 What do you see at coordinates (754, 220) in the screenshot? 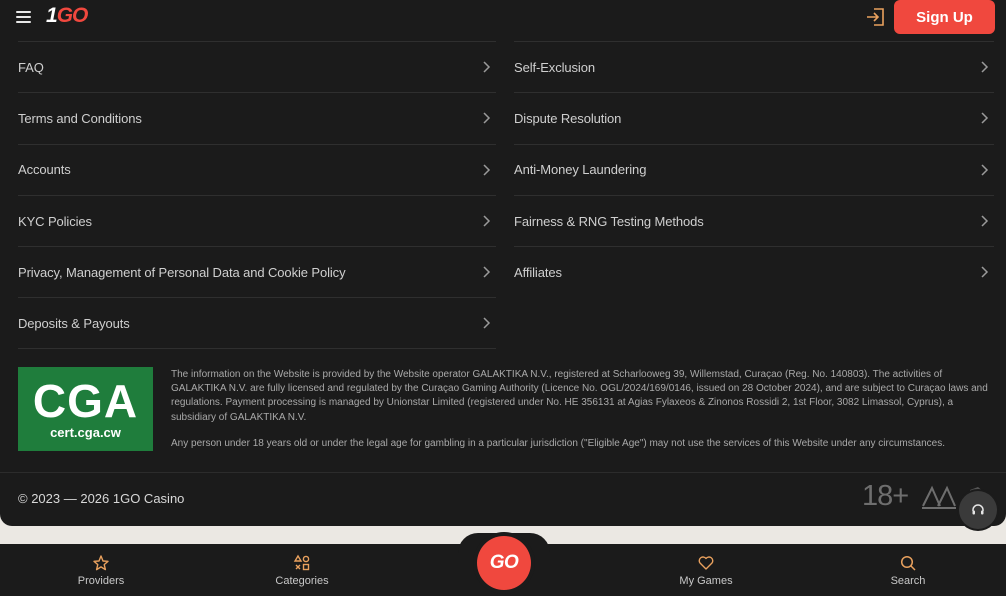
I see `footer-link-fairness: Fairness & RNG Testing Methods` at bounding box center [754, 220].